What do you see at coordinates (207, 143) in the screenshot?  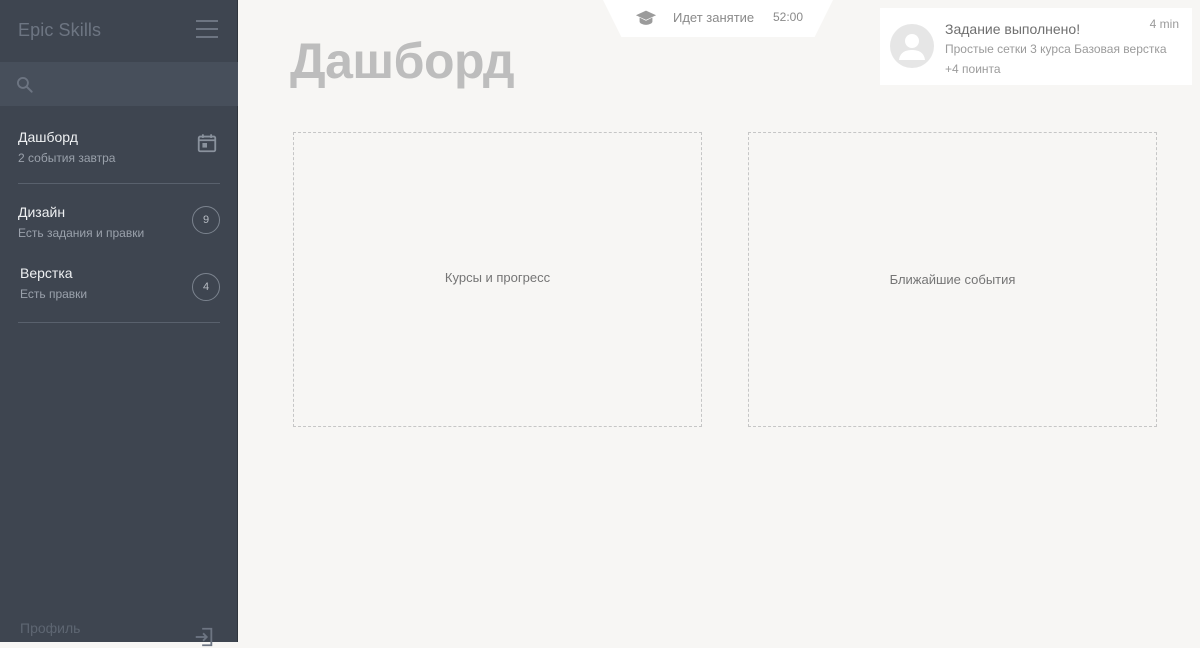 I see `calendar-icon` at bounding box center [207, 143].